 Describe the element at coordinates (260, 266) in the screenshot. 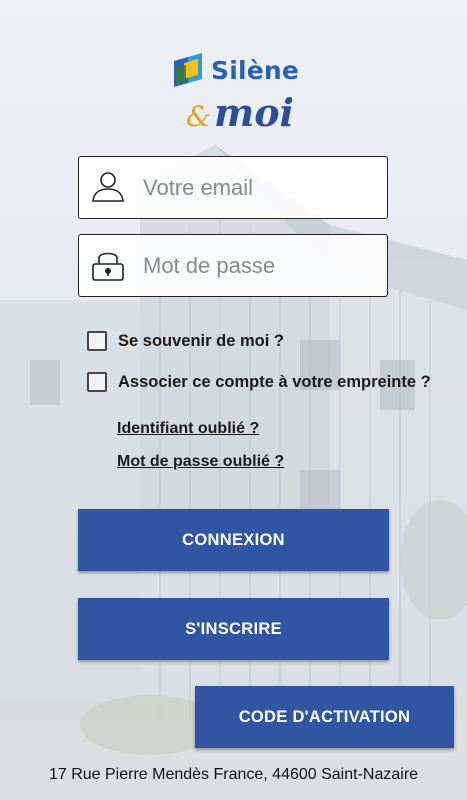

I see `password-input` at that location.